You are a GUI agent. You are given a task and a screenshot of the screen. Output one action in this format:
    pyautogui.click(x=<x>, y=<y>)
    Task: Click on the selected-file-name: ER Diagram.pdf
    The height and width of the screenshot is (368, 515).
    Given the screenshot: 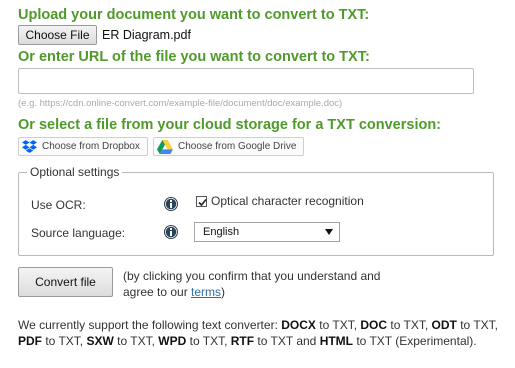 What is the action you would take?
    pyautogui.click(x=146, y=35)
    